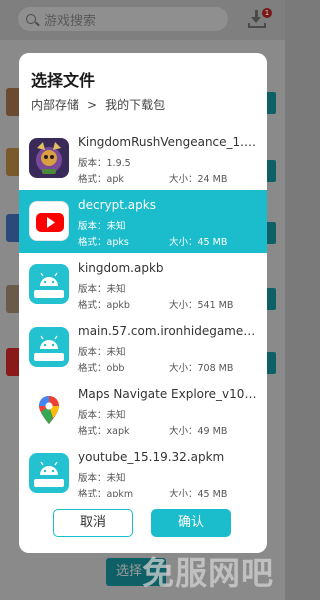 The width and height of the screenshot is (320, 600). Describe the element at coordinates (70, 21) in the screenshot. I see `search-placeholder: 游戏搜索` at that location.